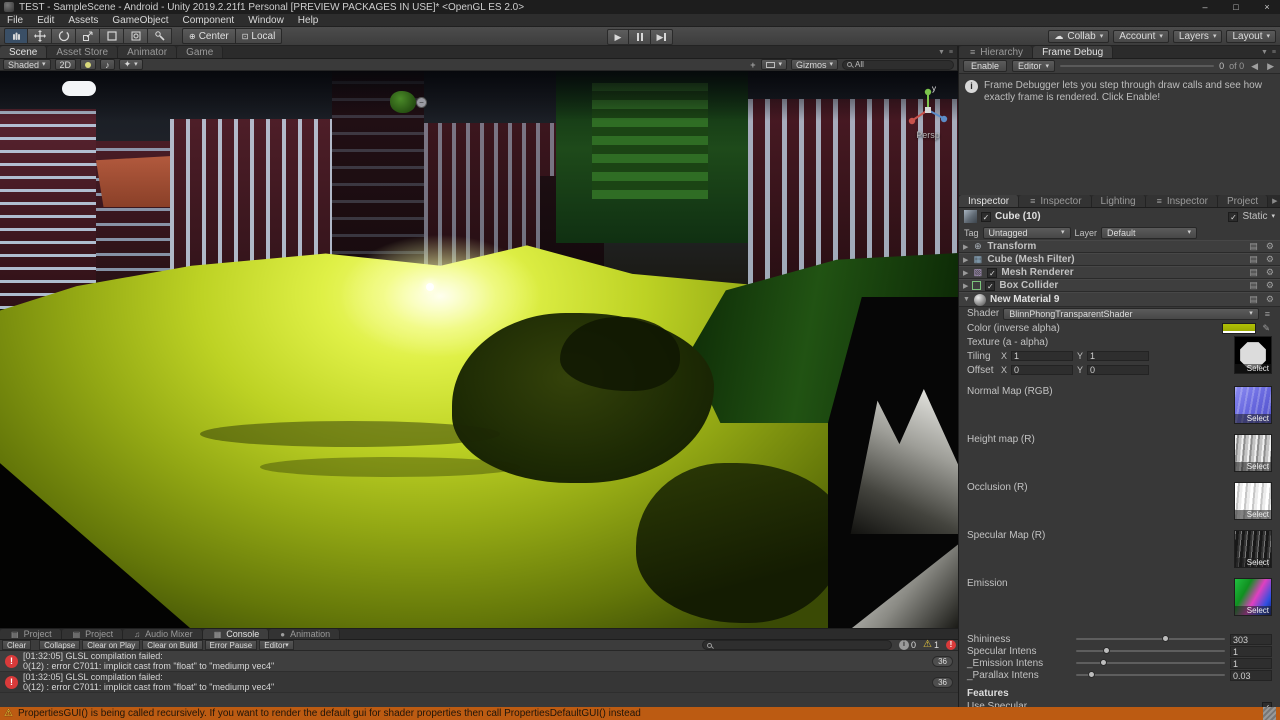 Image resolution: width=1280 pixels, height=720 pixels. What do you see at coordinates (640, 37) in the screenshot?
I see `pause-button` at bounding box center [640, 37].